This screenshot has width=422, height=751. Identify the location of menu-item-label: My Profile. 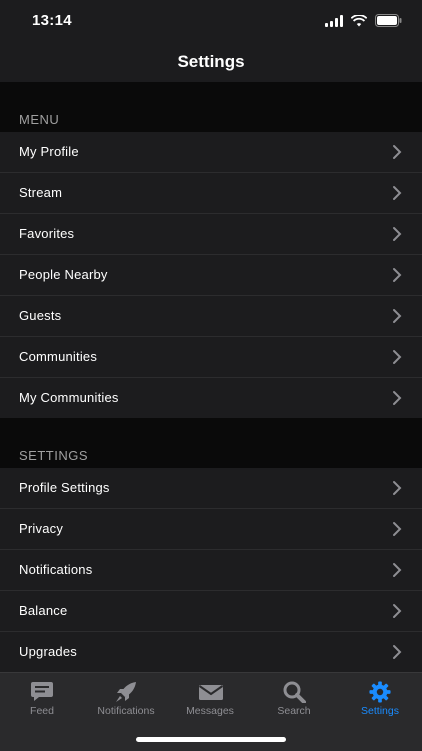
(49, 151).